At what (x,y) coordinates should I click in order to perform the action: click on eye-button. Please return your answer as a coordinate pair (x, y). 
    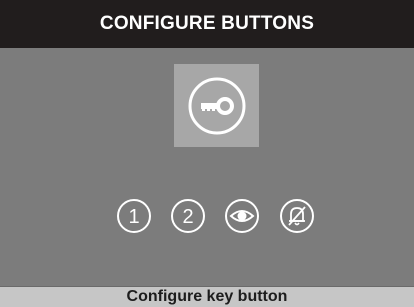
    Looking at the image, I should click on (242, 216).